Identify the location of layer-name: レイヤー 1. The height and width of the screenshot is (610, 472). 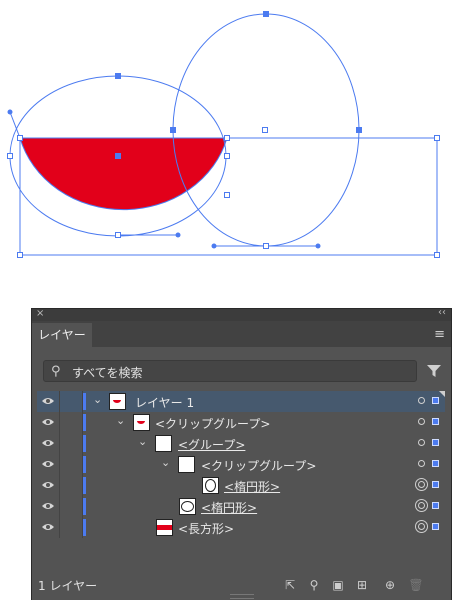
(165, 403).